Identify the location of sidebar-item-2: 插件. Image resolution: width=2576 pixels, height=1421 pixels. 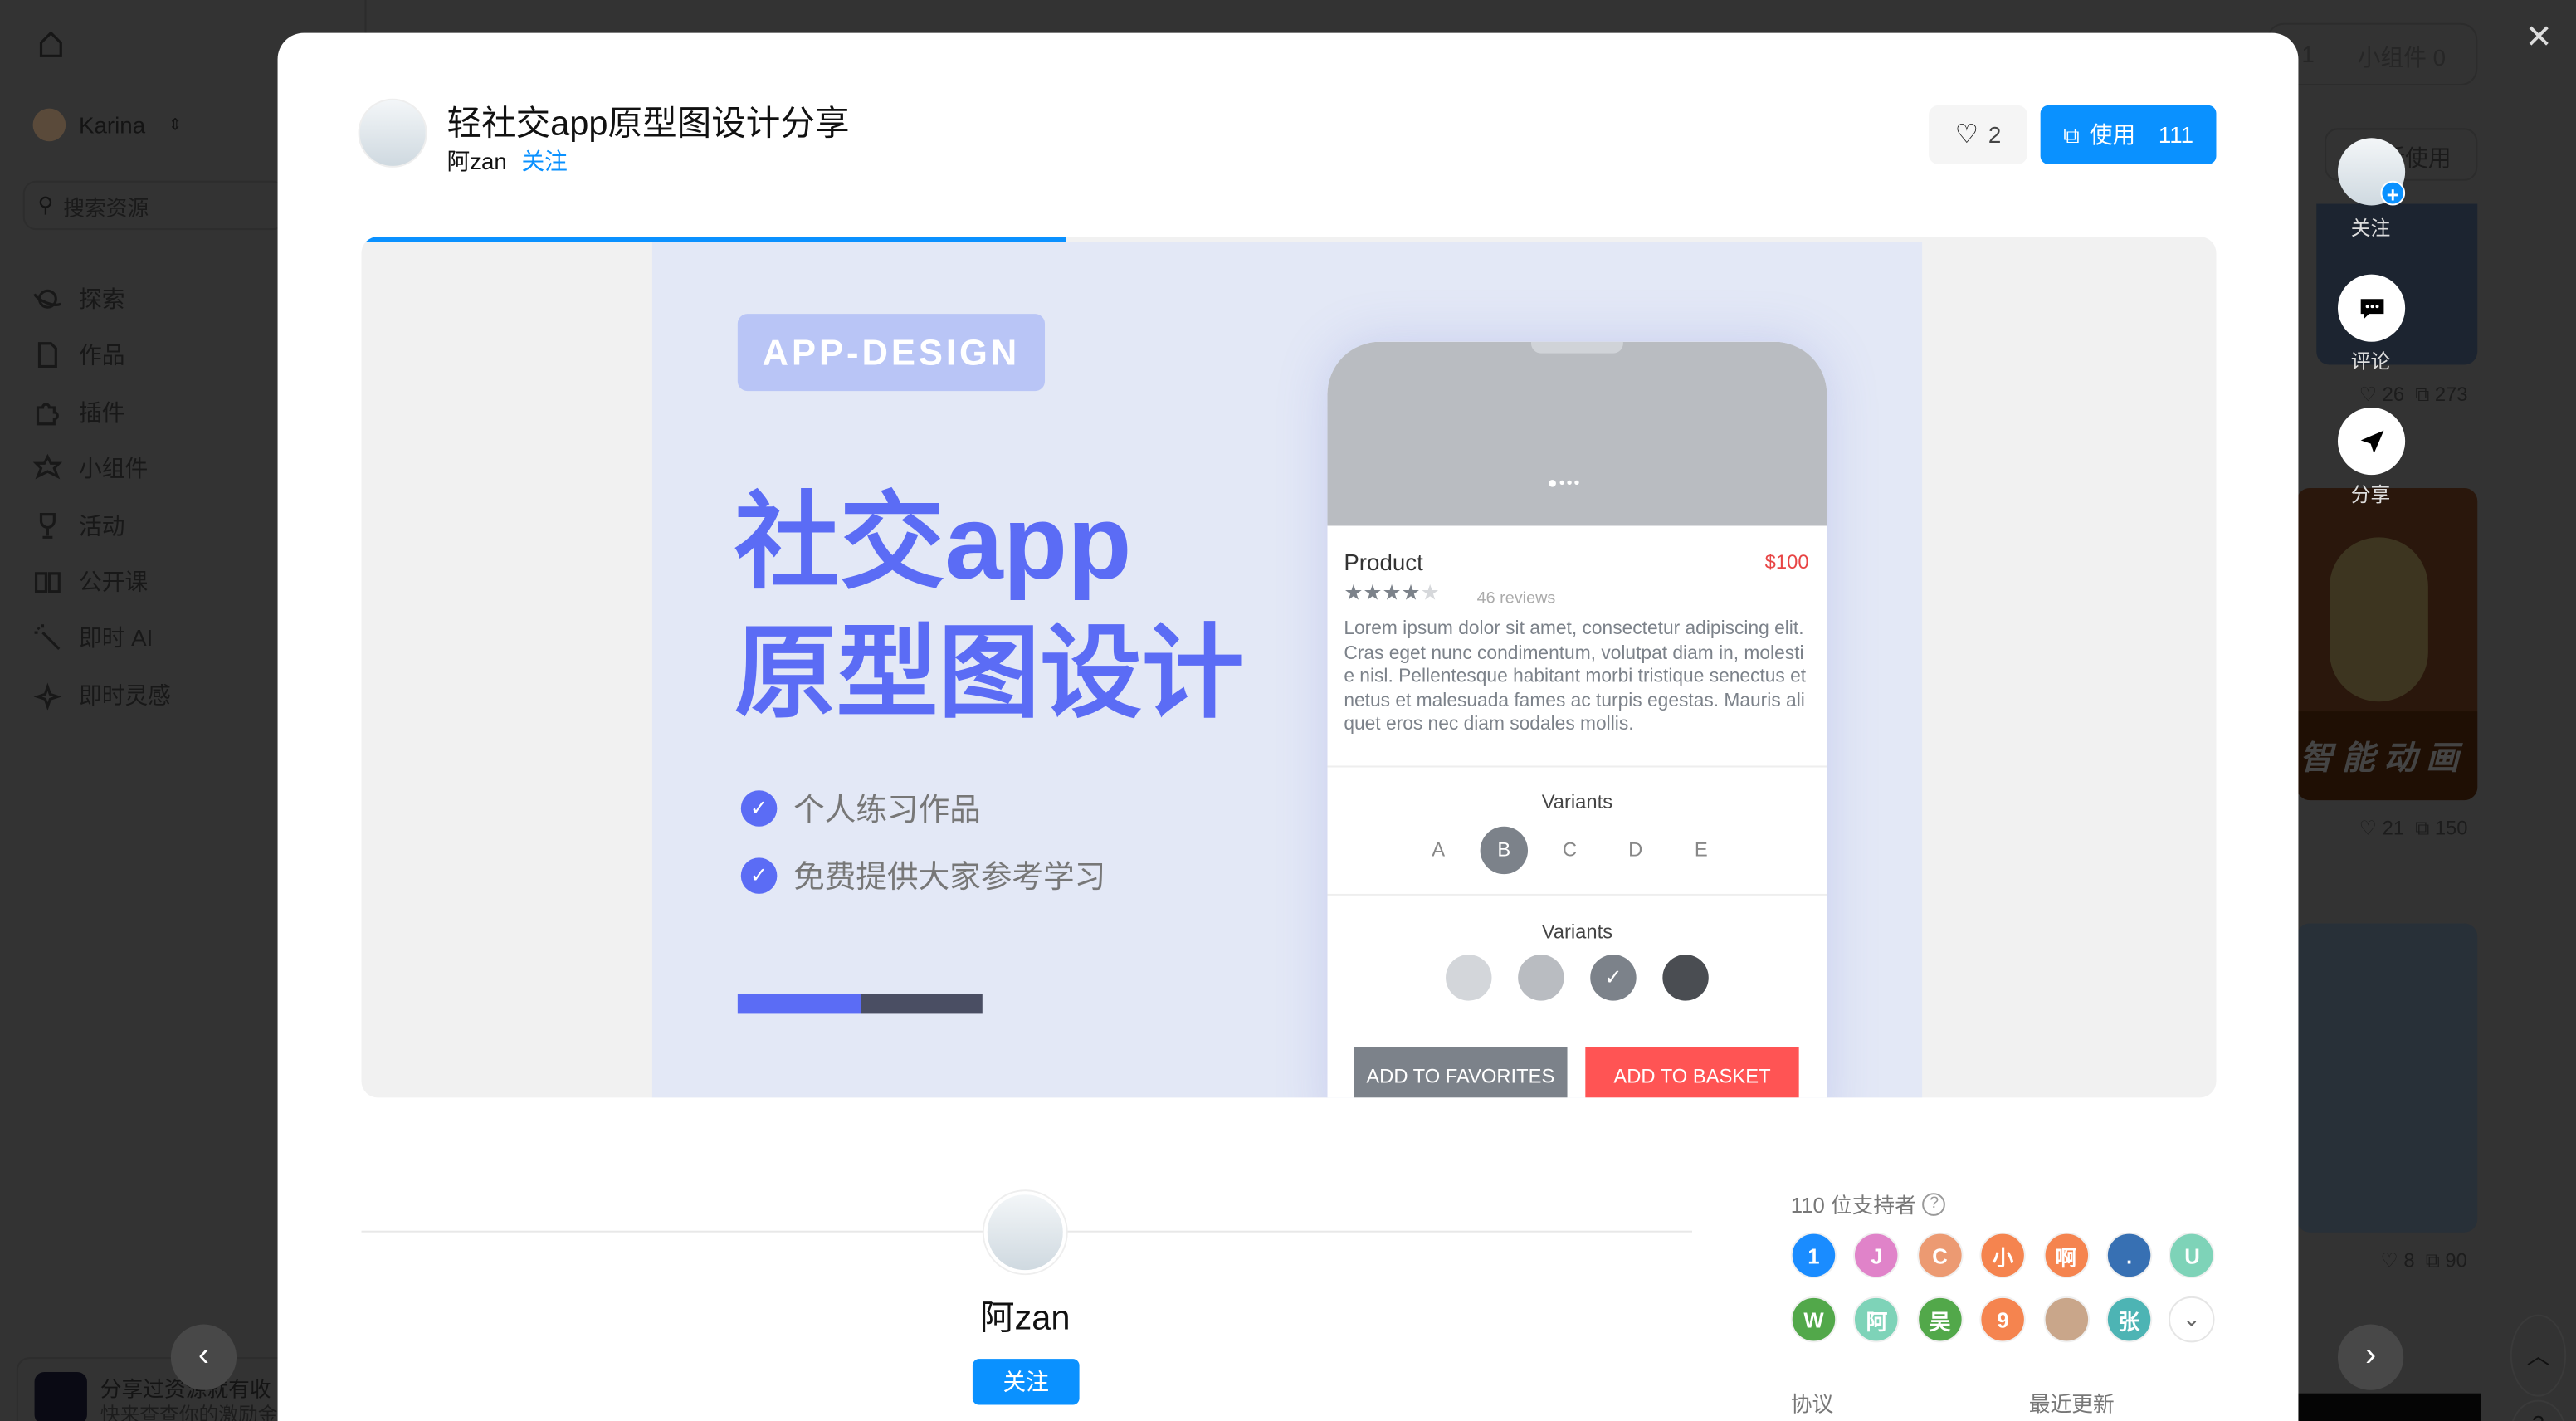
(79, 413).